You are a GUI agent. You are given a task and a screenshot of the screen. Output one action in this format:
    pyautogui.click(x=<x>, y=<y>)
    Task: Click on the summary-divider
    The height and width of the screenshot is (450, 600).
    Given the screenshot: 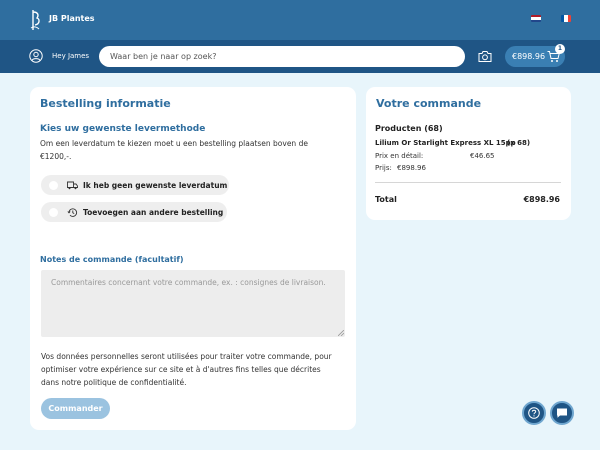 What is the action you would take?
    pyautogui.click(x=468, y=182)
    